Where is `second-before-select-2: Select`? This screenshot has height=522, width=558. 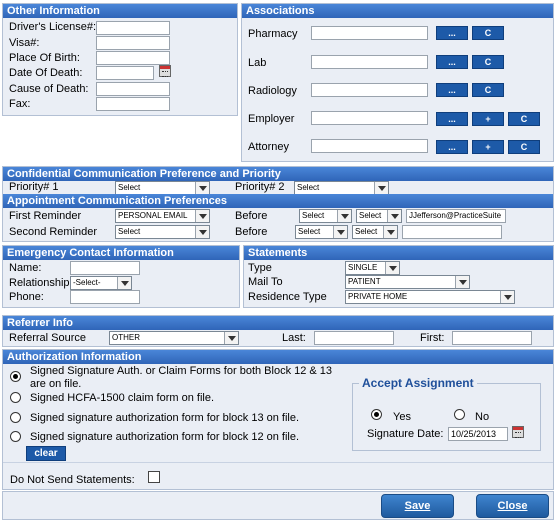
second-before-select-2: Select is located at coordinates (375, 232).